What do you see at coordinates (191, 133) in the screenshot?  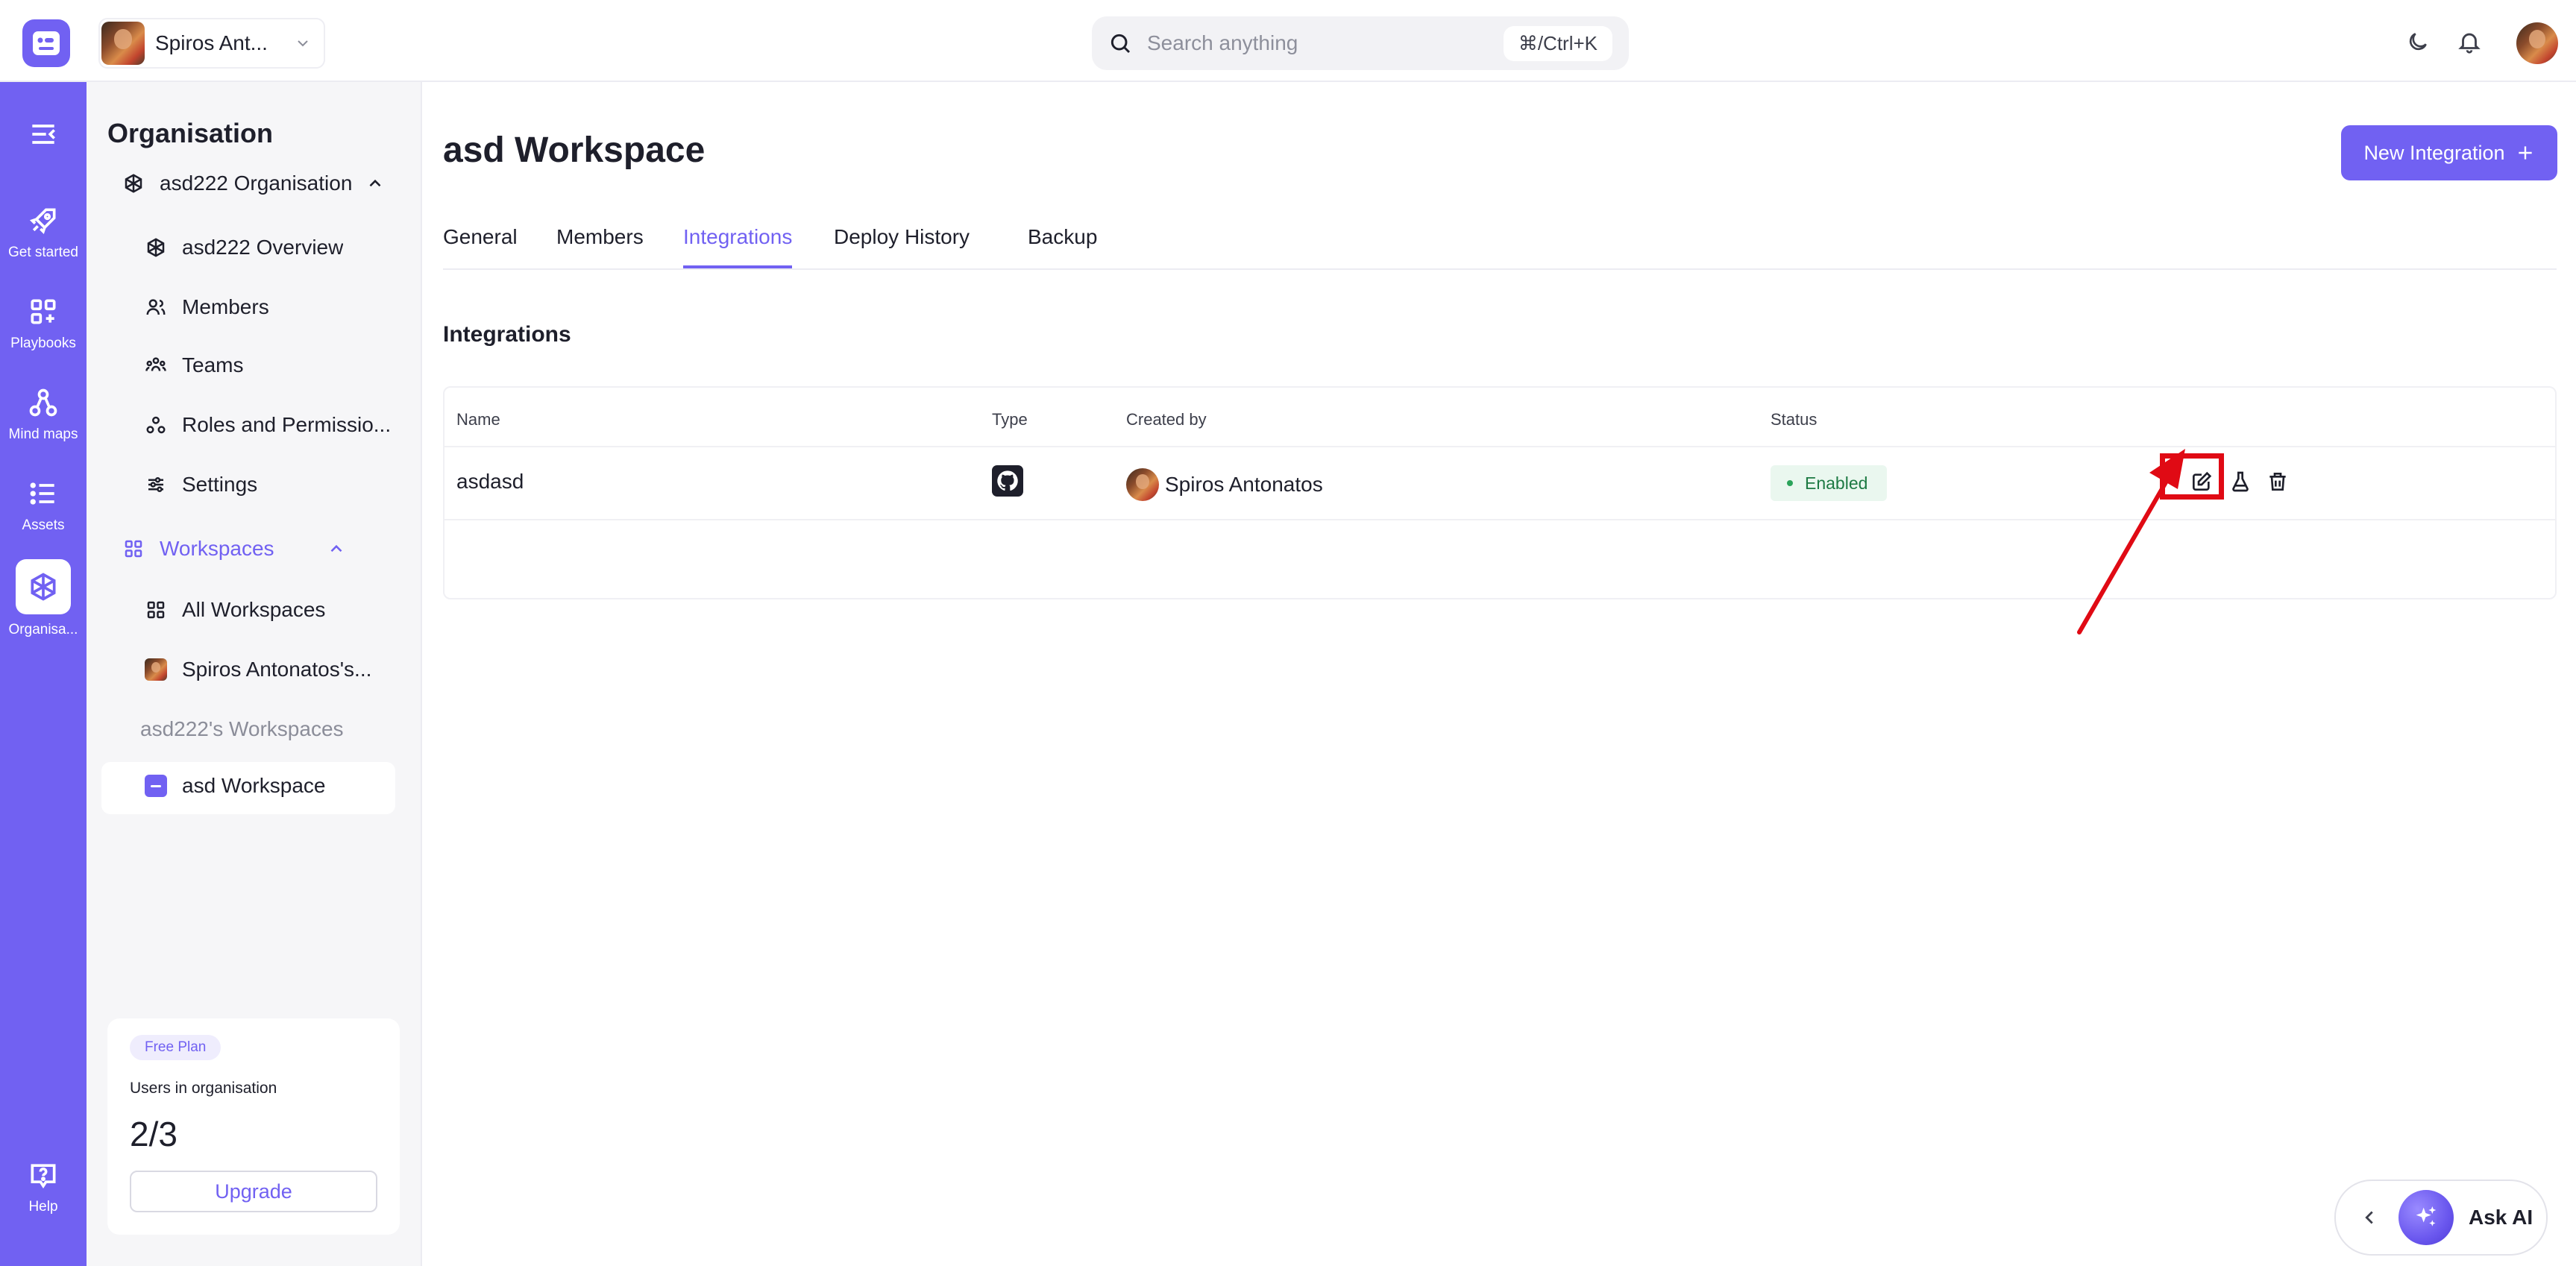 I see `sidebar-title: Organisation` at bounding box center [191, 133].